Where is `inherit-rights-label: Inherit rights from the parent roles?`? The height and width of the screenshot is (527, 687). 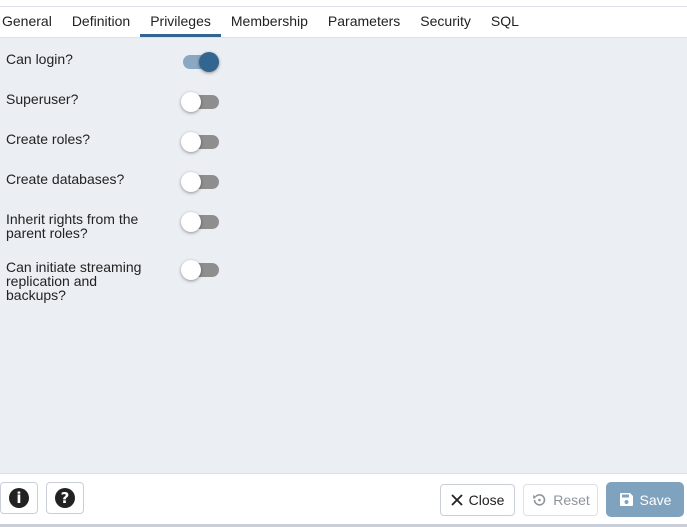
inherit-rights-label: Inherit rights from the parent roles? is located at coordinates (72, 226).